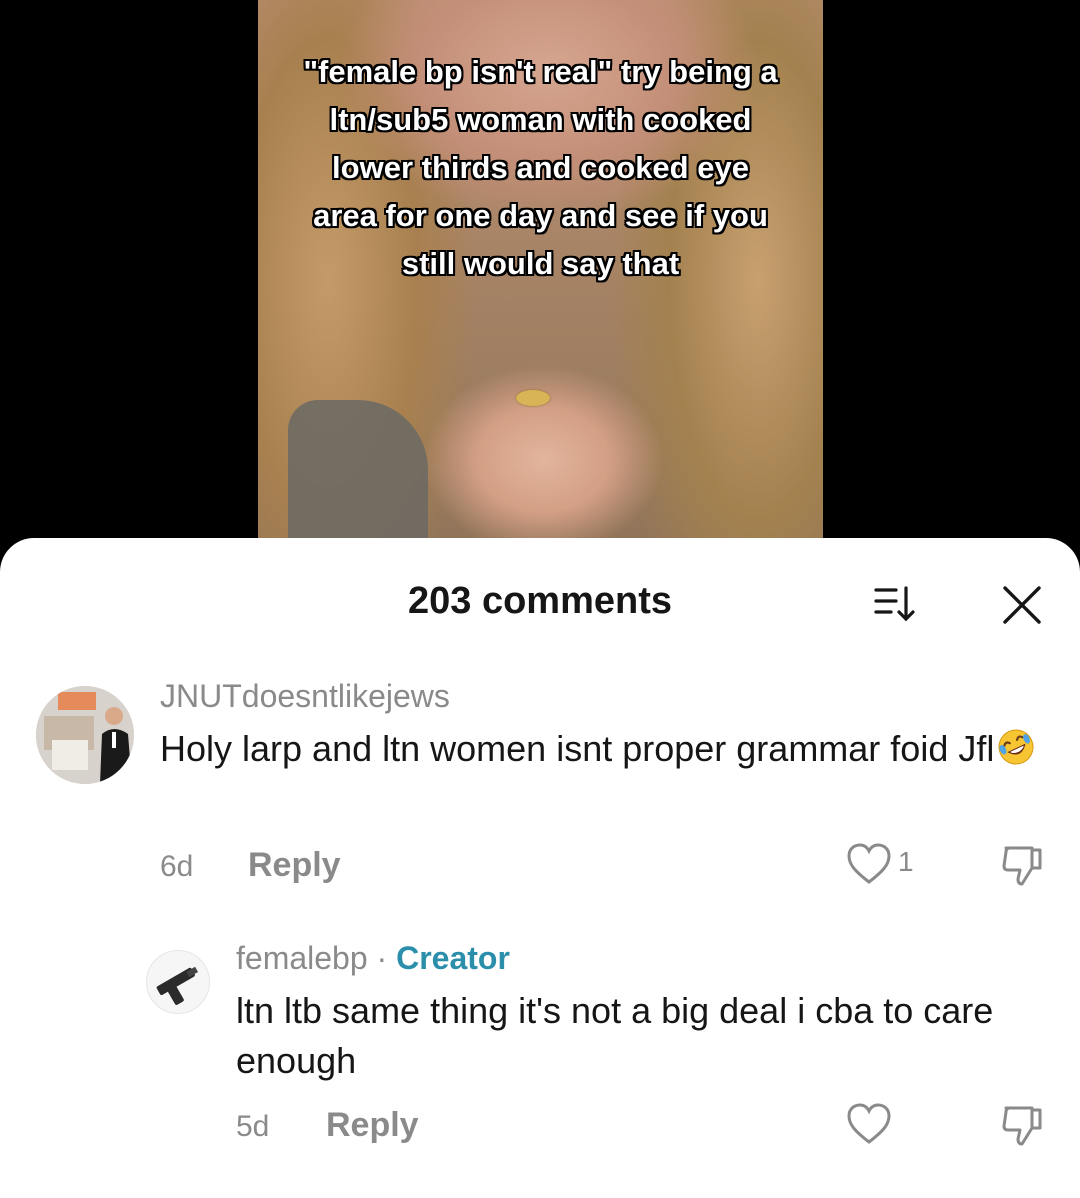 This screenshot has width=1080, height=1198. What do you see at coordinates (906, 861) in the screenshot?
I see `like-count: 1` at bounding box center [906, 861].